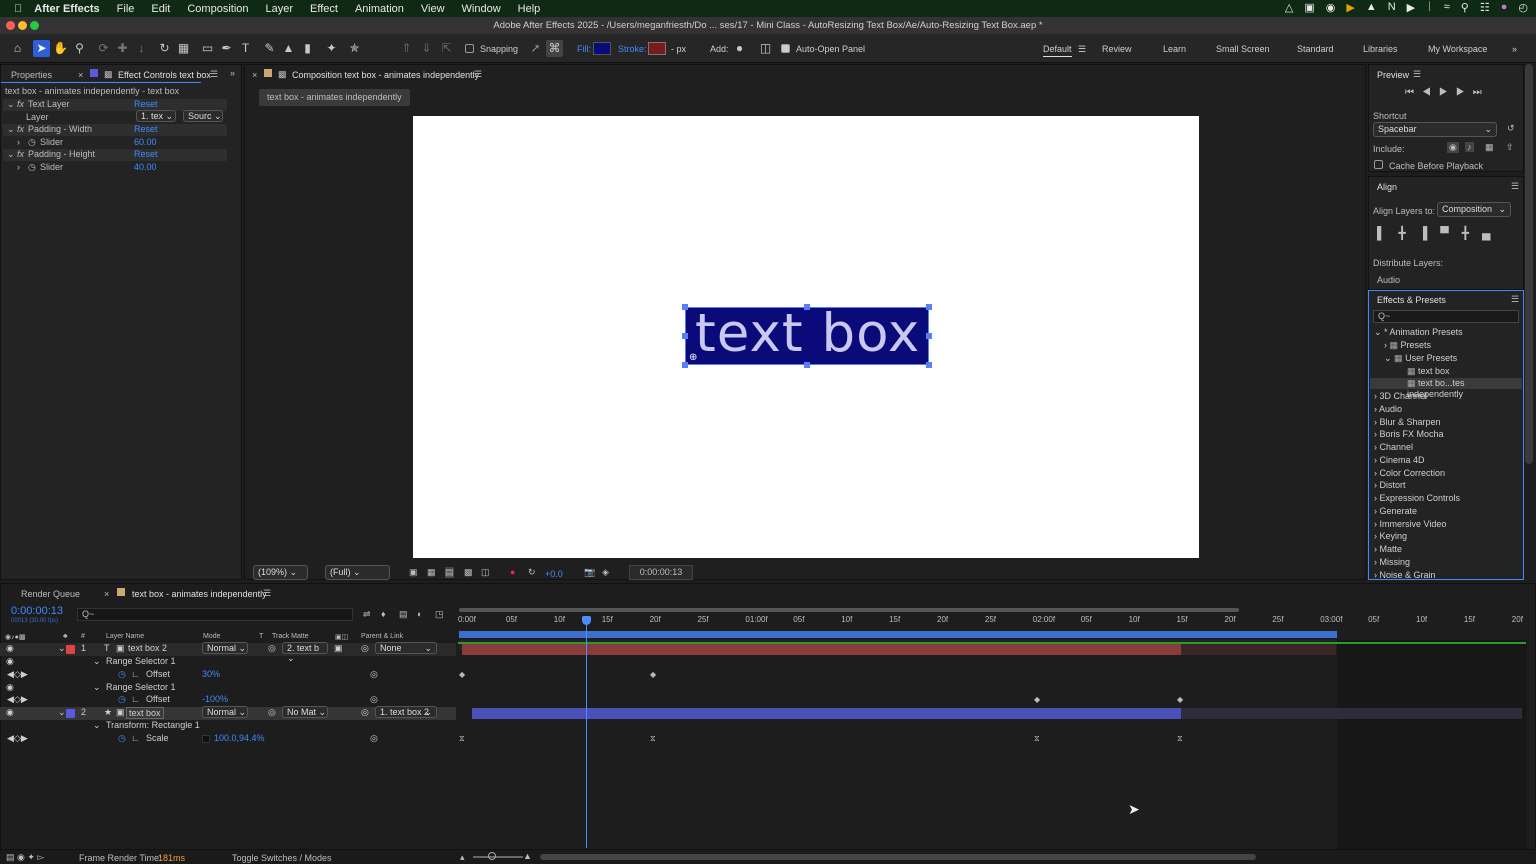  What do you see at coordinates (60, 48) in the screenshot?
I see `hand-tool-icon: ✋` at bounding box center [60, 48].